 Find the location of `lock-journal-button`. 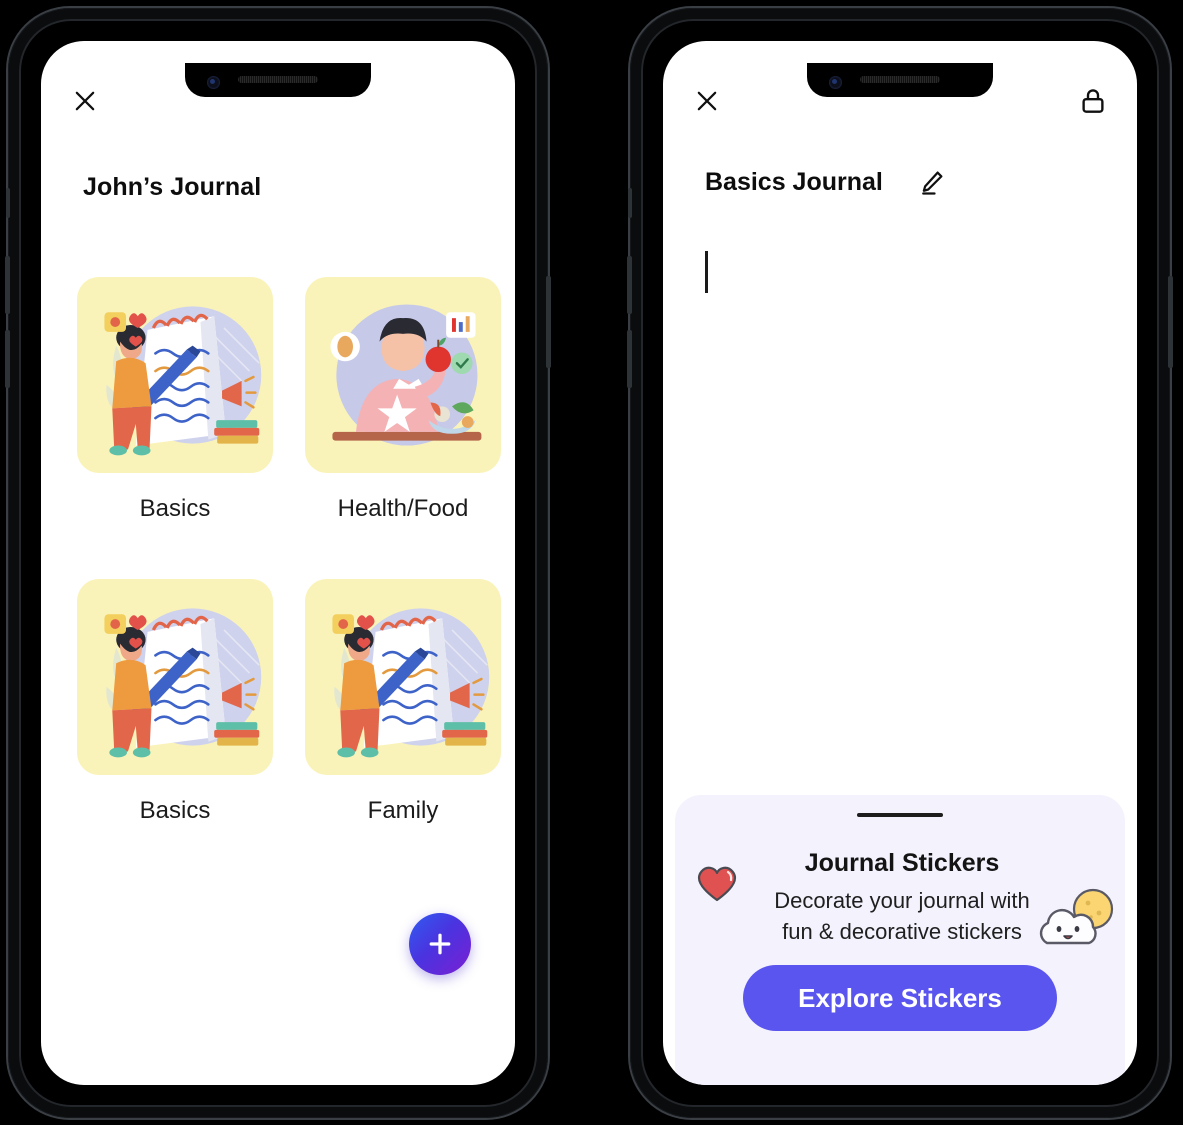

lock-journal-button is located at coordinates (1093, 101).